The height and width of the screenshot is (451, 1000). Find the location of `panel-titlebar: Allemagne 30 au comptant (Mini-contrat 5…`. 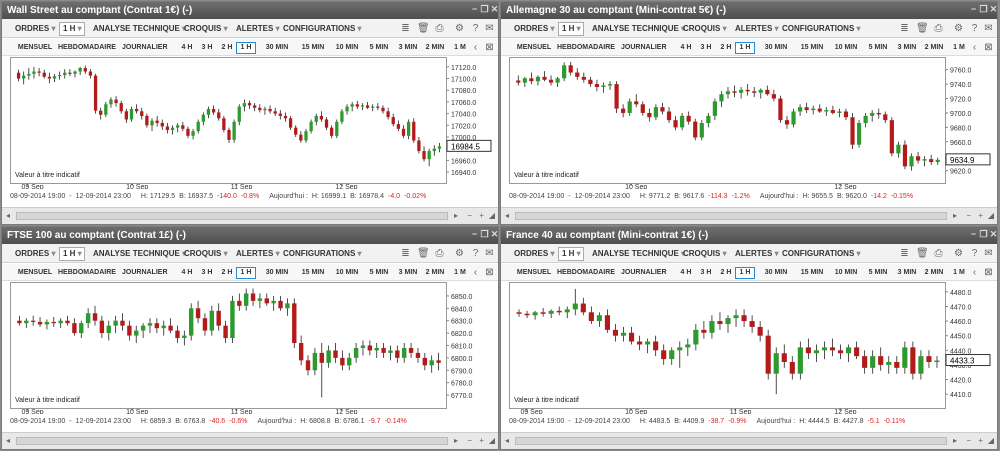

panel-titlebar: Allemagne 30 au comptant (Mini-contrat 5… is located at coordinates (749, 10).